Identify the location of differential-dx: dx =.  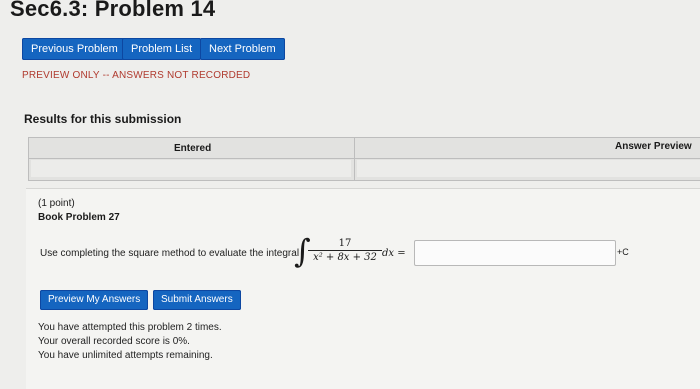
(394, 253).